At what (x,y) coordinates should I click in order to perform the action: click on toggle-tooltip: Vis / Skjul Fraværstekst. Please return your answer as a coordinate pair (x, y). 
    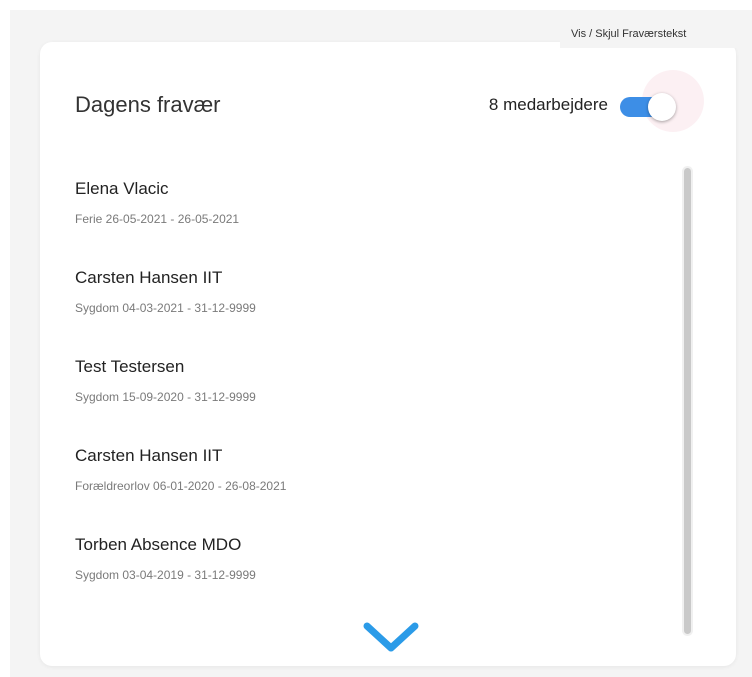
    Looking at the image, I should click on (656, 34).